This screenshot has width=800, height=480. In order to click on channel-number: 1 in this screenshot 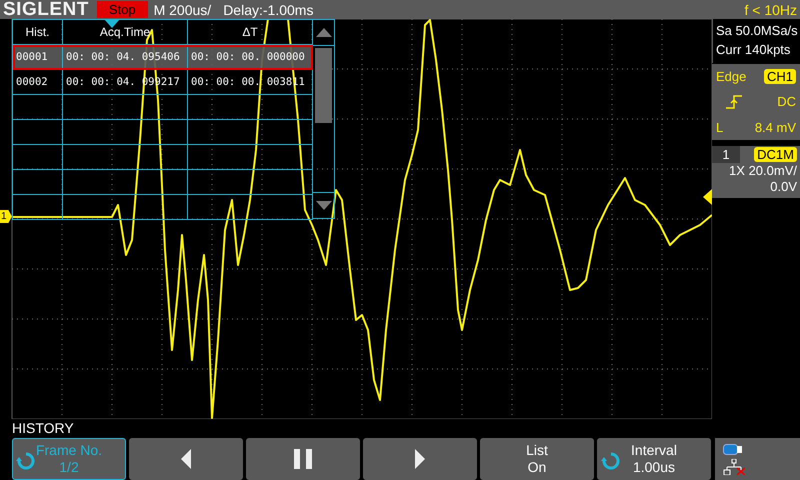, I will do `click(726, 154)`.